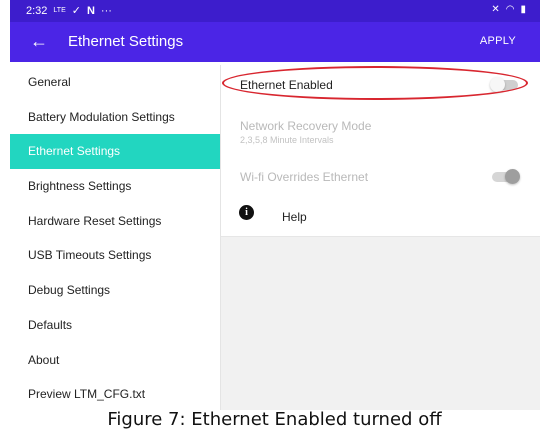  I want to click on sidebar-item-battery-modulation: Battery Modulation Settings, so click(115, 117).